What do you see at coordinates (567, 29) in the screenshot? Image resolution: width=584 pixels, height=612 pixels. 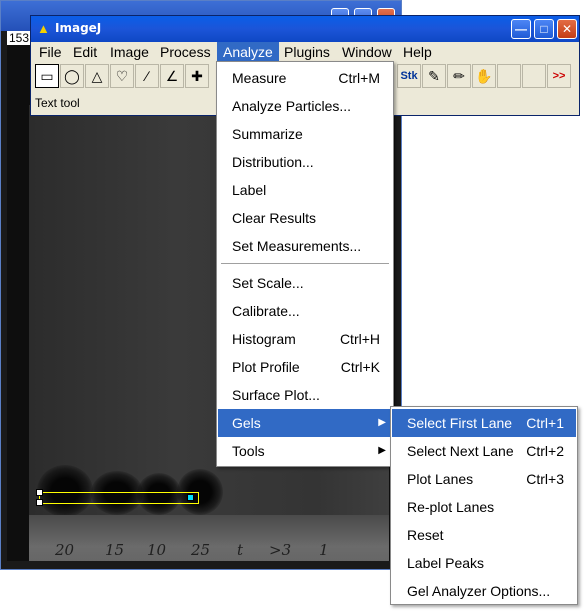 I see `close-button: ✕` at bounding box center [567, 29].